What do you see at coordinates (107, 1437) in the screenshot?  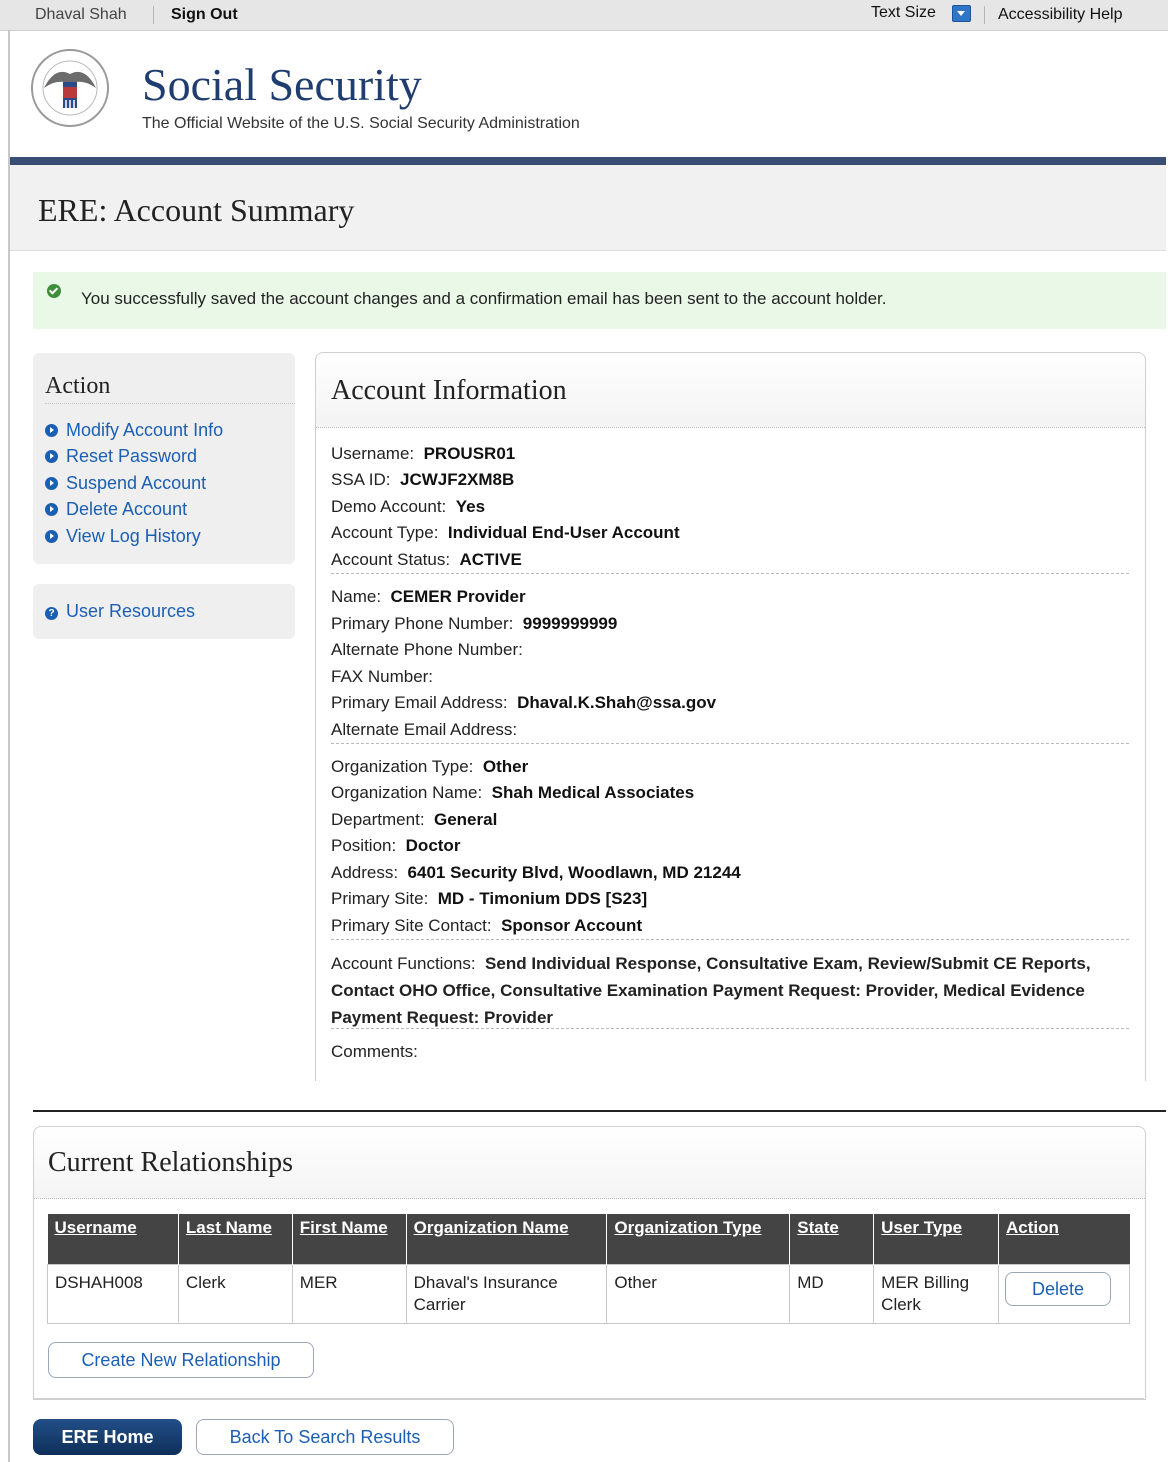 I see `ere-home-button: ERE Home` at bounding box center [107, 1437].